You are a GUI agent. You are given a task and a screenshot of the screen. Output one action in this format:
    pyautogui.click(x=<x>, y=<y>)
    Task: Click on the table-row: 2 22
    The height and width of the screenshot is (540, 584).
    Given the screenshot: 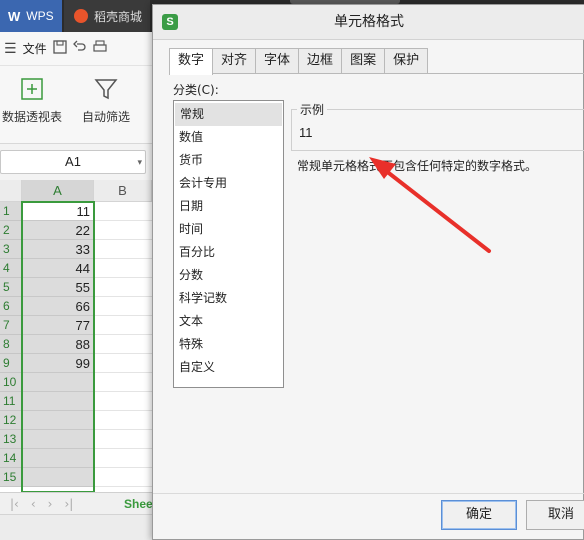 What is the action you would take?
    pyautogui.click(x=76, y=230)
    